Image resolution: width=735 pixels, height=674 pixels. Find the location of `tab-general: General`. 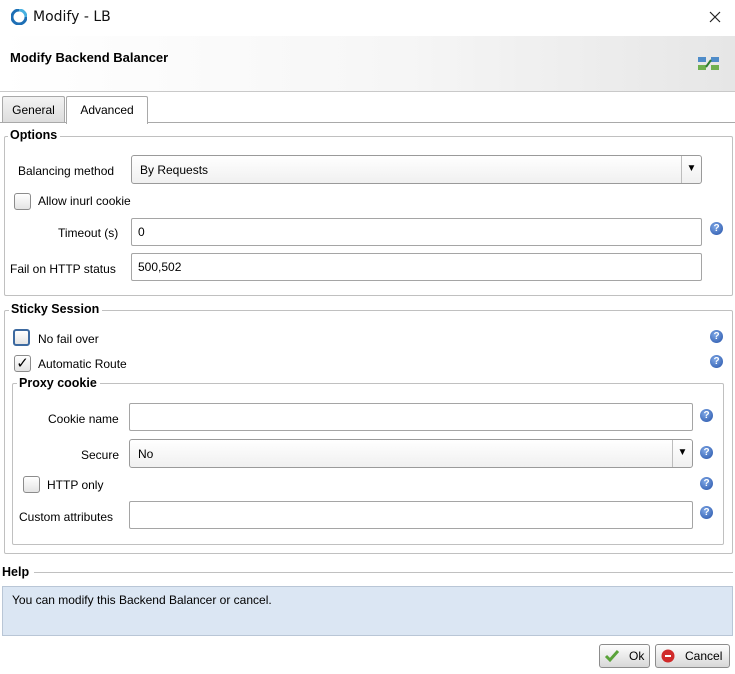

tab-general: General is located at coordinates (33, 109).